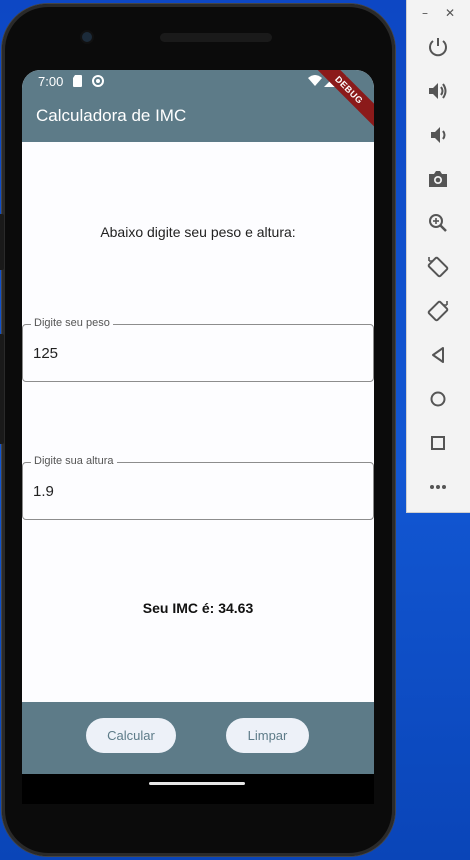  I want to click on weight-field: Digite seu peso 125, so click(198, 349).